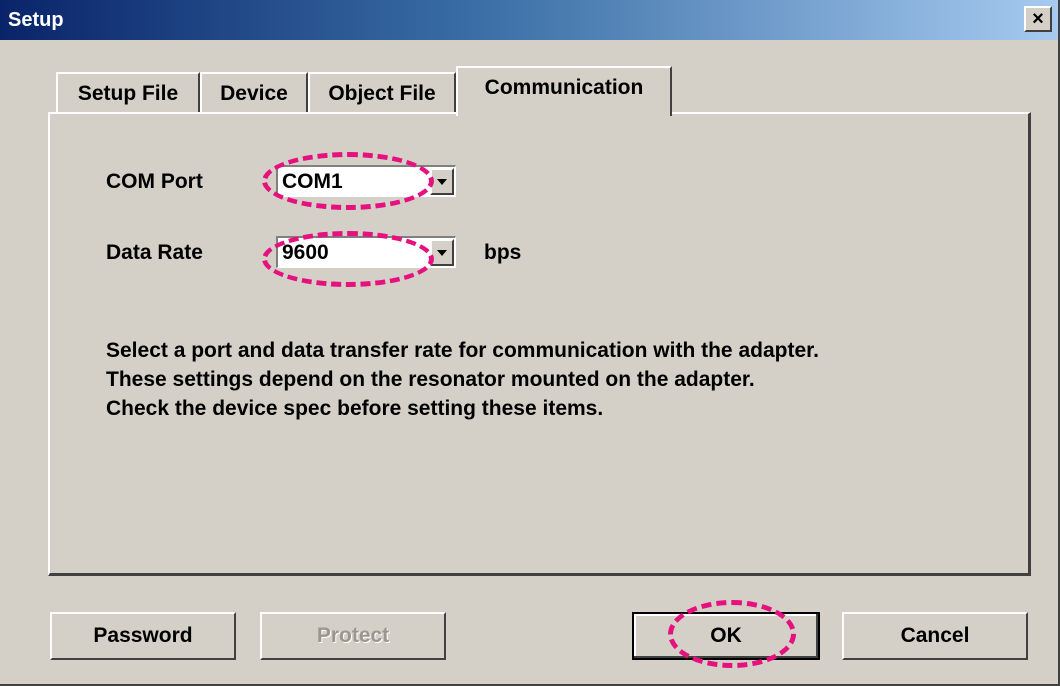 The image size is (1060, 686). I want to click on tab-device: Device, so click(254, 93).